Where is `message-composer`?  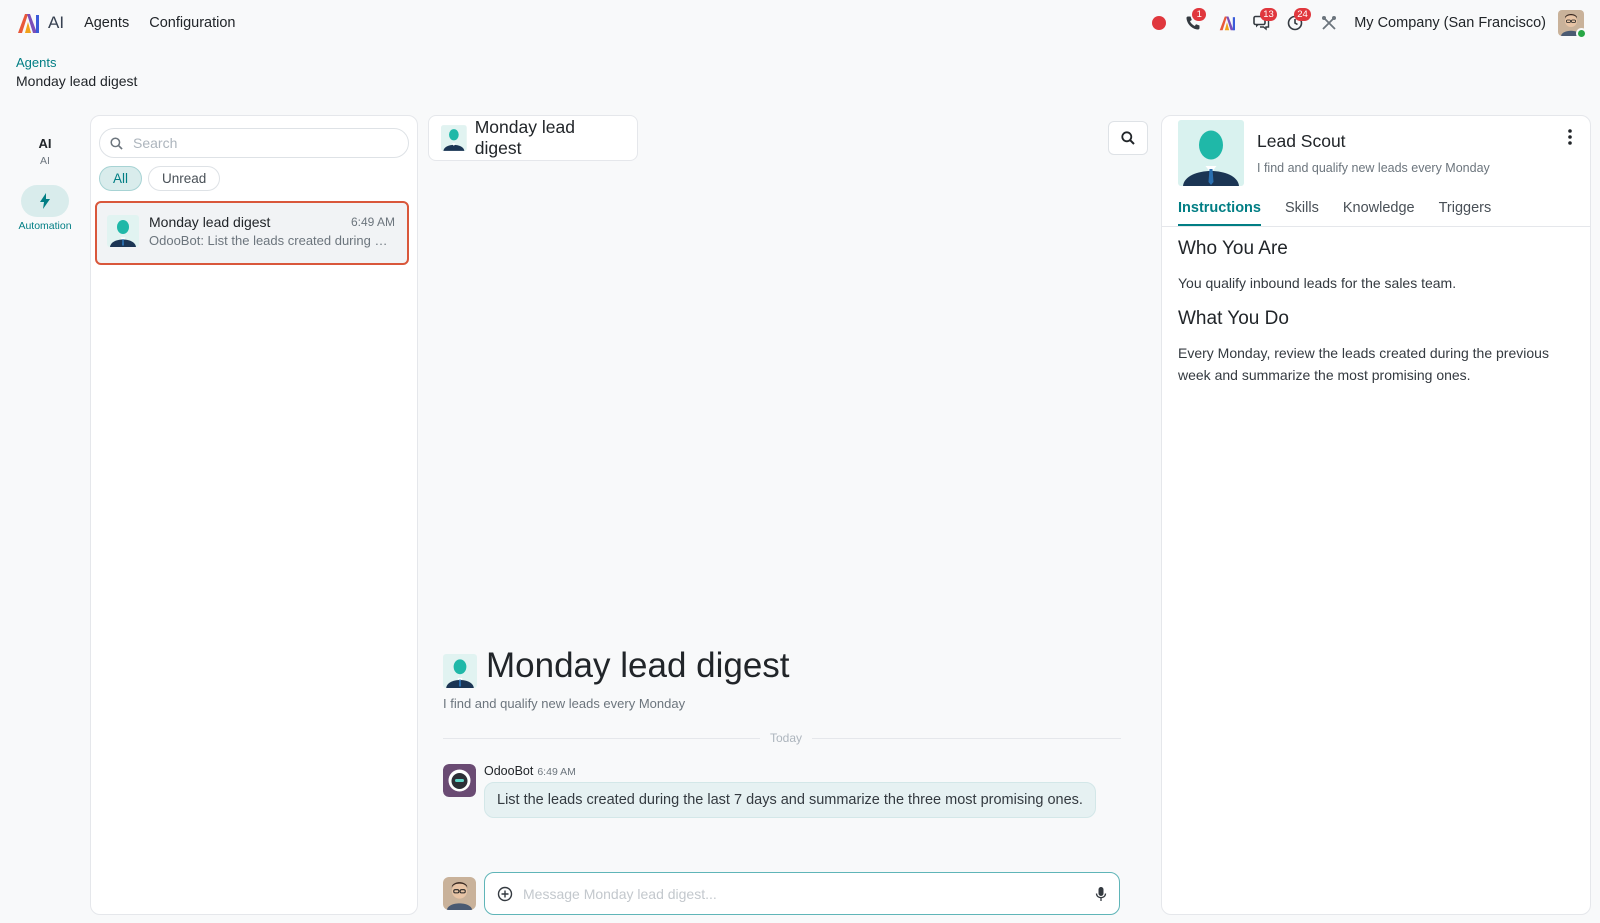 message-composer is located at coordinates (802, 893).